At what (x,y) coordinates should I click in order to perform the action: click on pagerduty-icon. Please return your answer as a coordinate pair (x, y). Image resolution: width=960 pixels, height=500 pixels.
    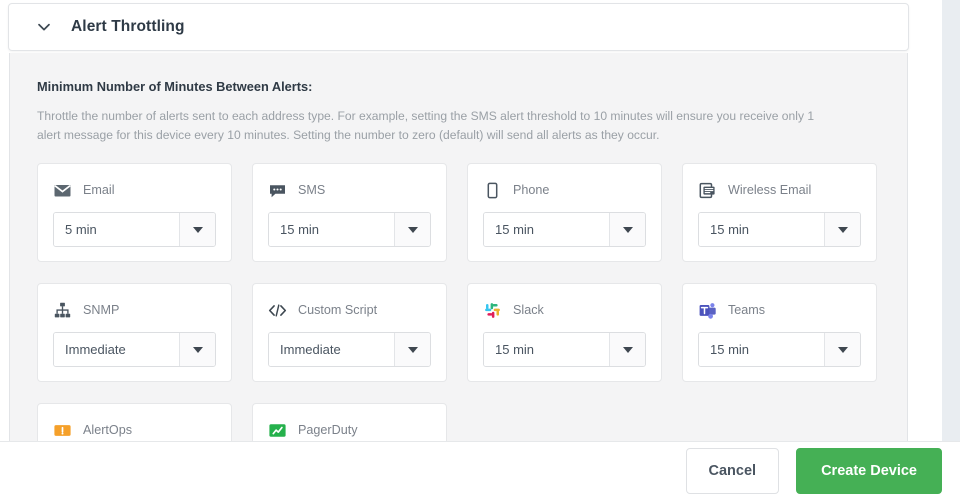
    Looking at the image, I should click on (277, 430).